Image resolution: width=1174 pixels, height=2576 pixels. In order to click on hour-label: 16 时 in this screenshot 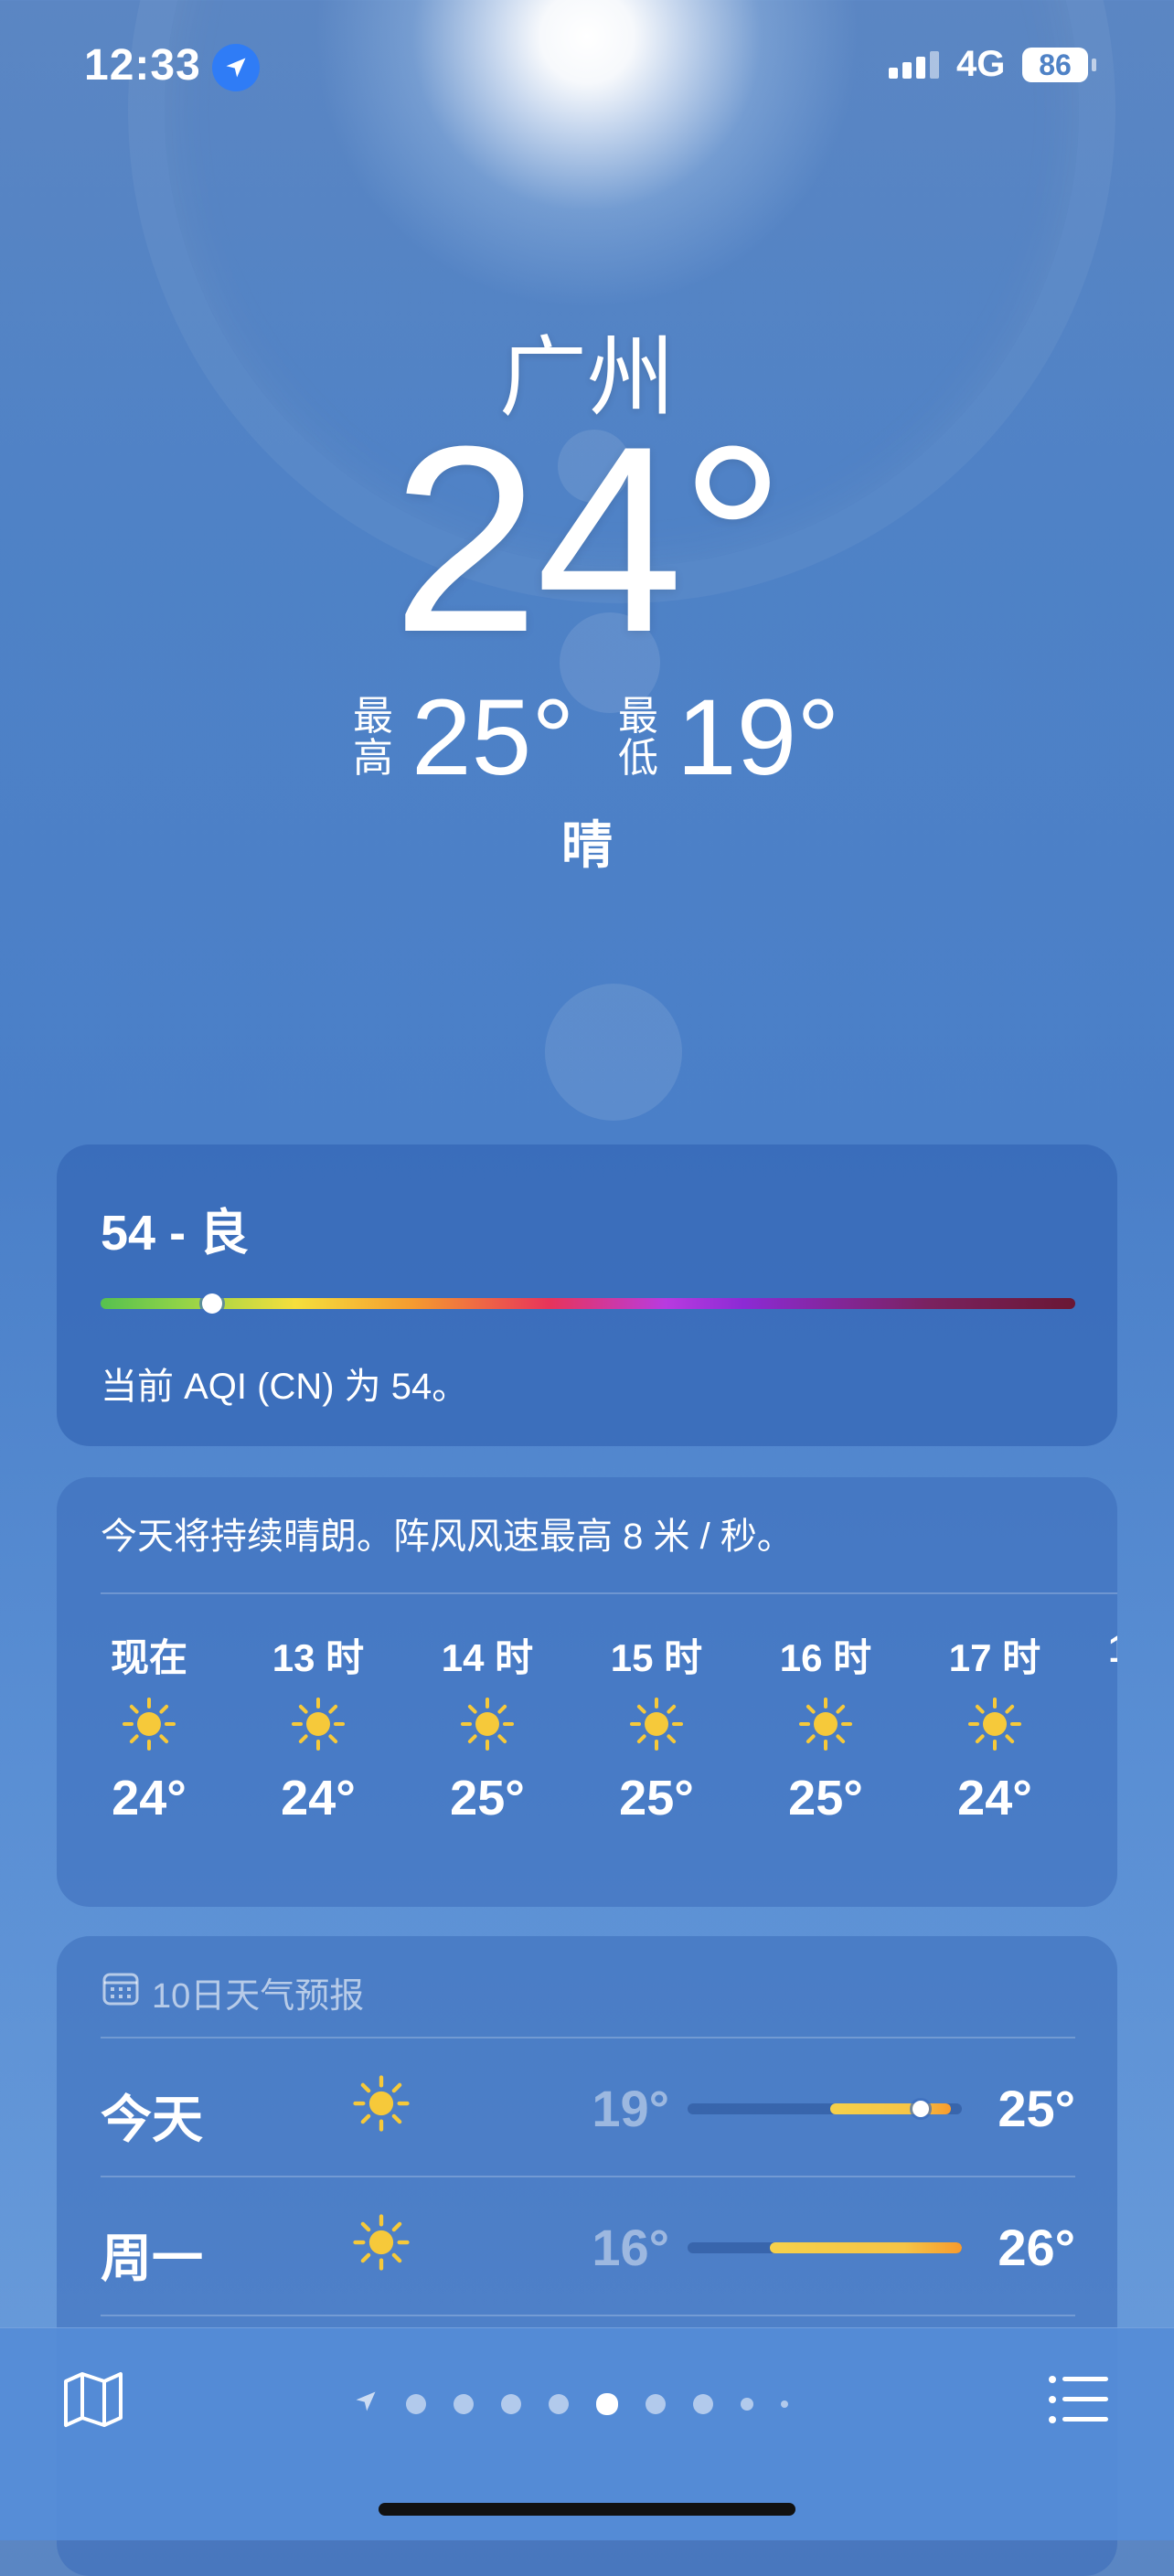, I will do `click(825, 1657)`.